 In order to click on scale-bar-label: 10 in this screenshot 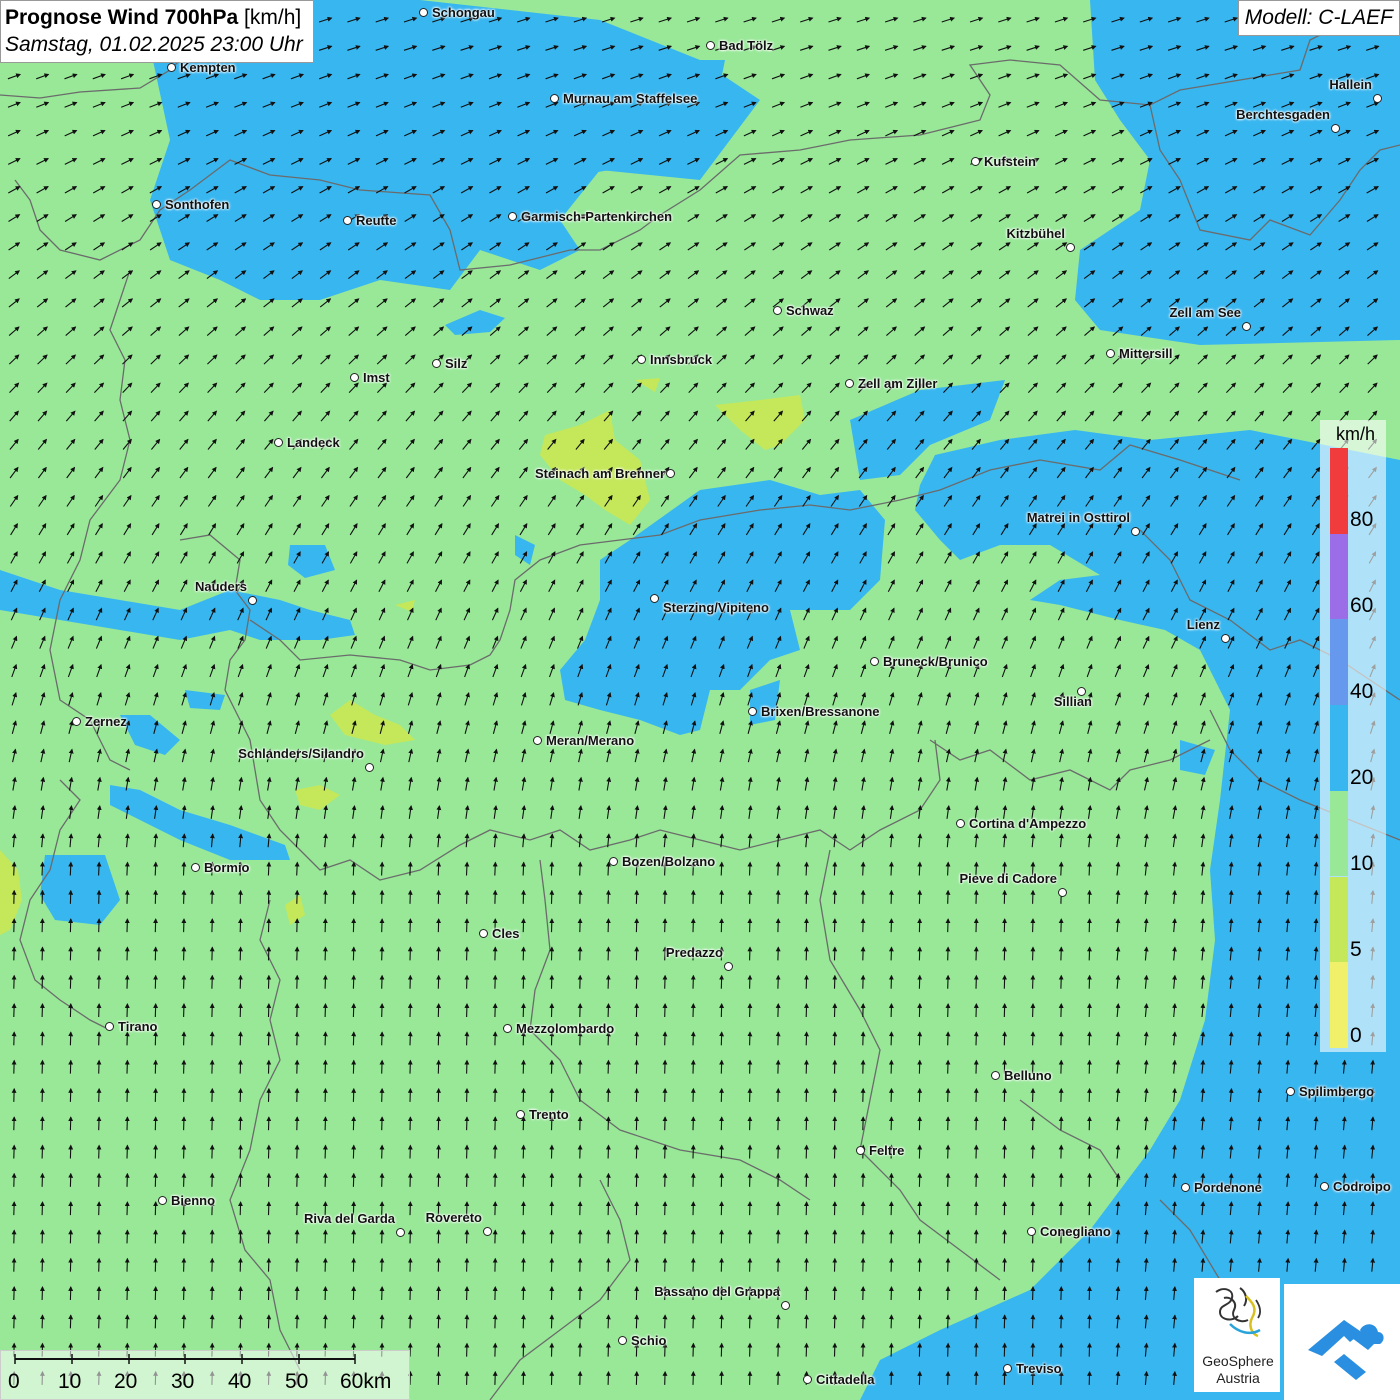, I will do `click(70, 1381)`.